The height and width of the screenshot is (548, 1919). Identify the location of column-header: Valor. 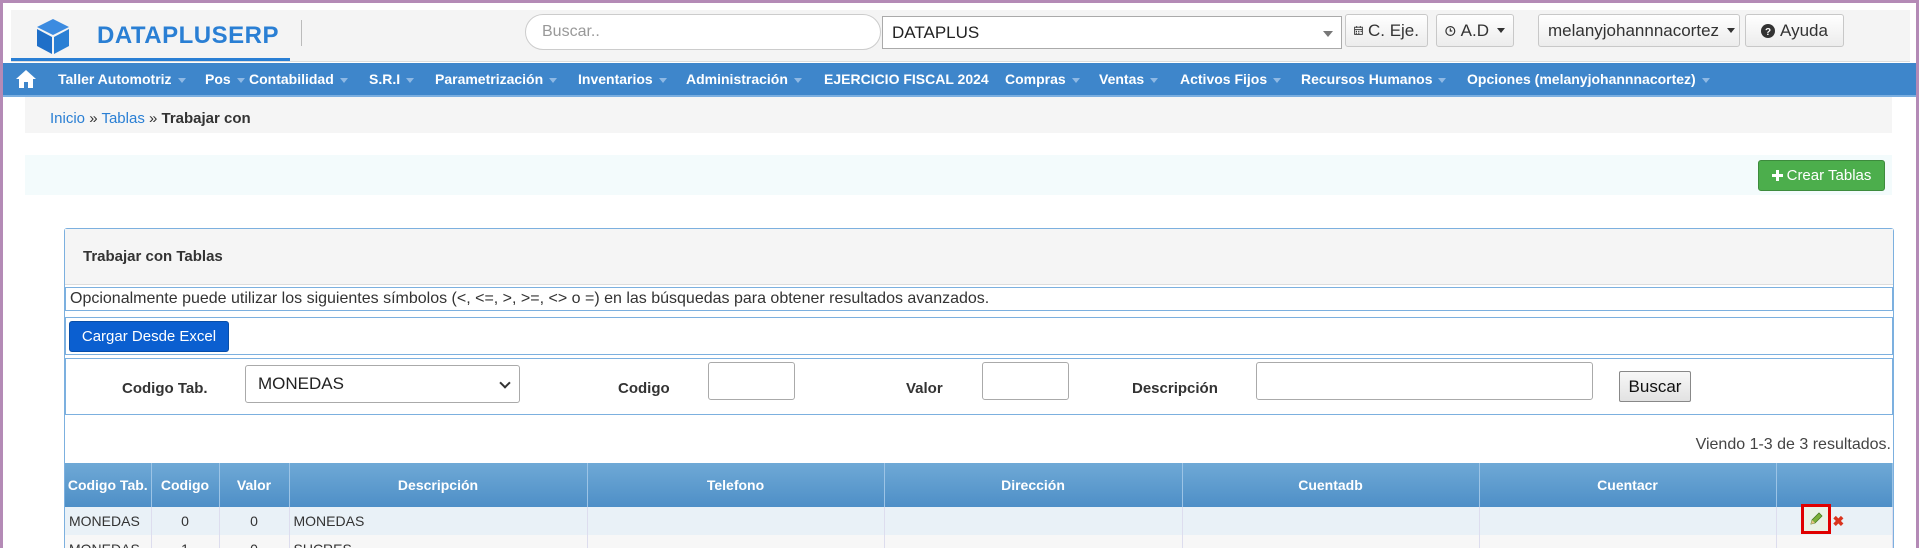
(254, 485).